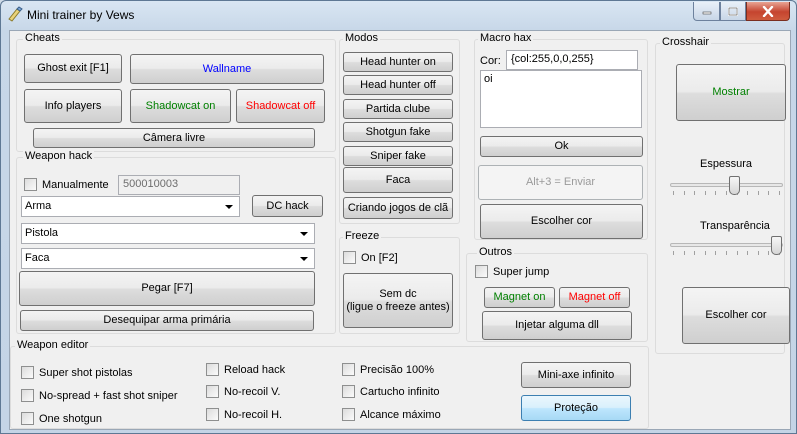 This screenshot has width=797, height=434. Describe the element at coordinates (253, 414) in the screenshot. I see `no-recoil-h-text: No-recoil H.` at that location.